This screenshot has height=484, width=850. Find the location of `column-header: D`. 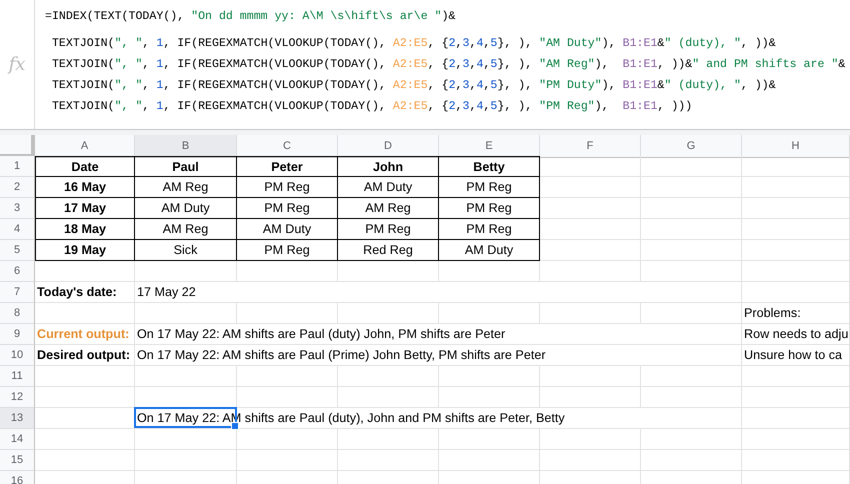

column-header: D is located at coordinates (388, 146).